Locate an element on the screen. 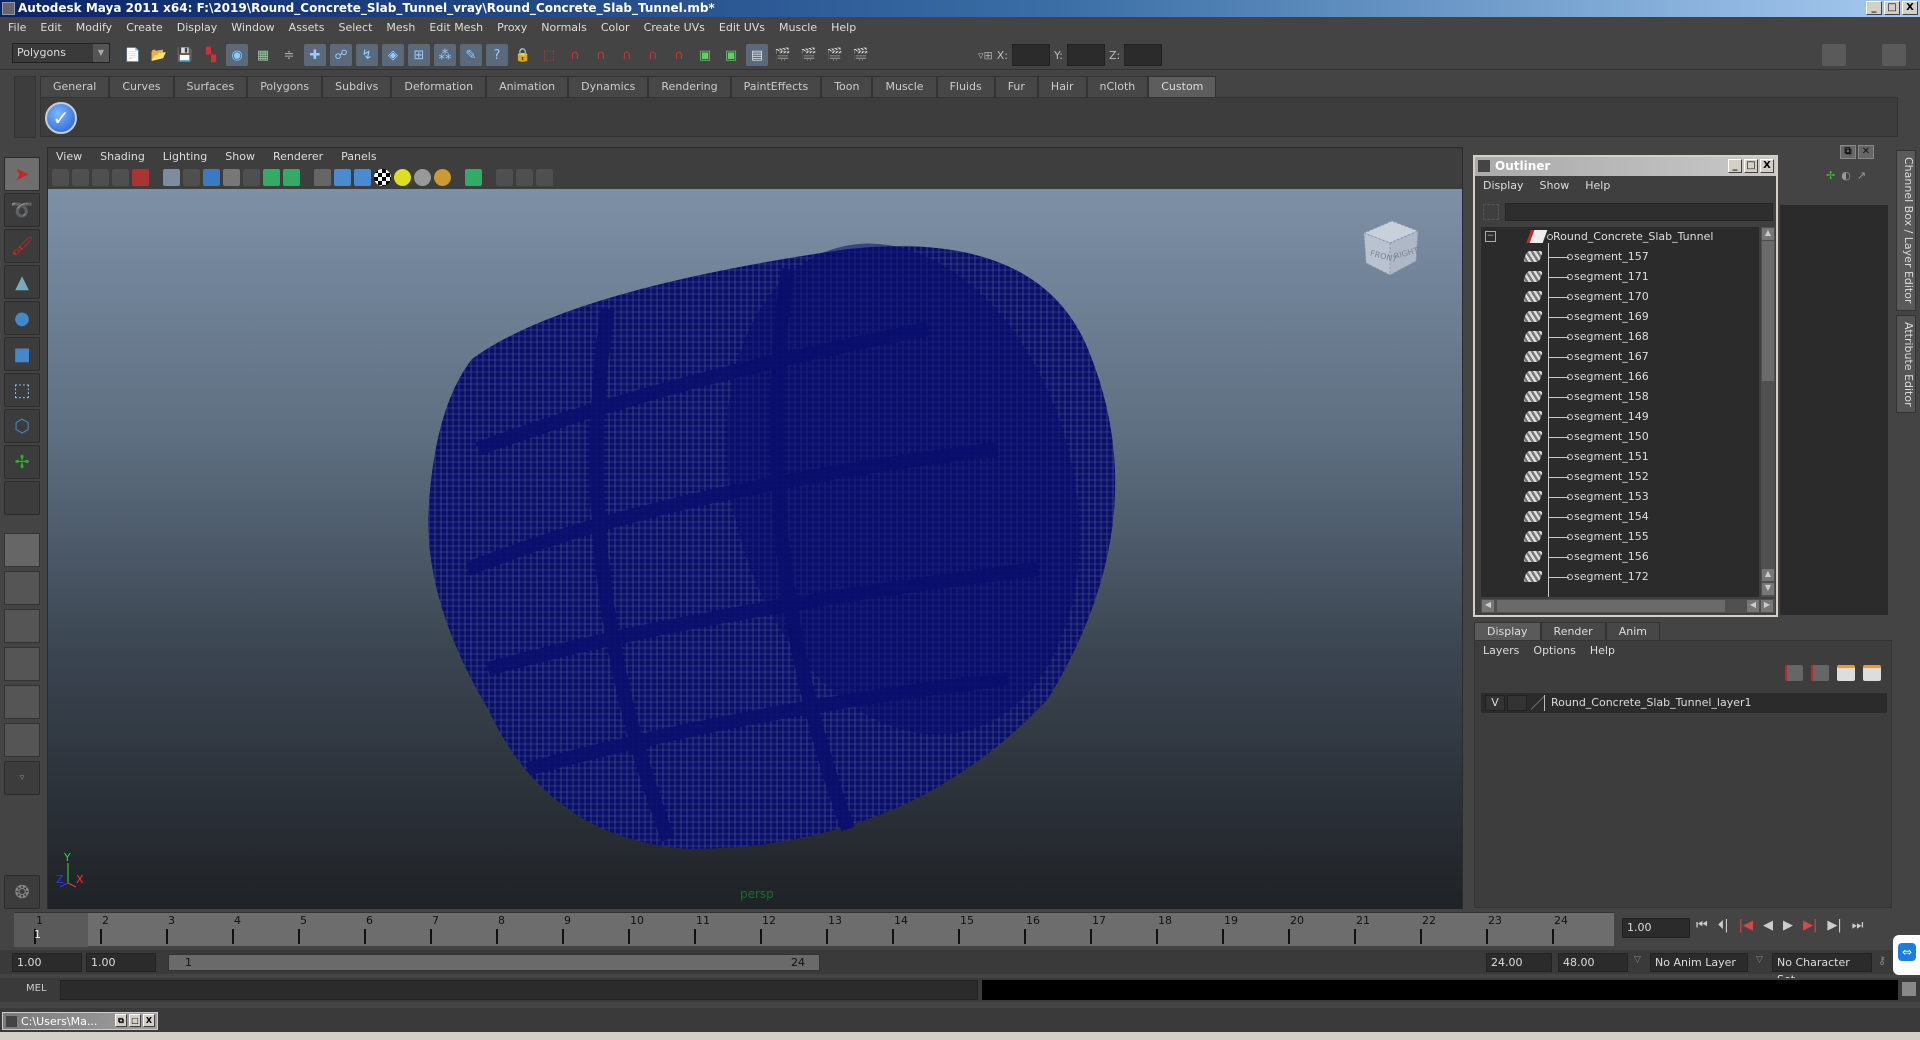 The image size is (1920, 1040). outliner-vertical-scrollbar: ▲ ▲ ▼ is located at coordinates (1768, 412).